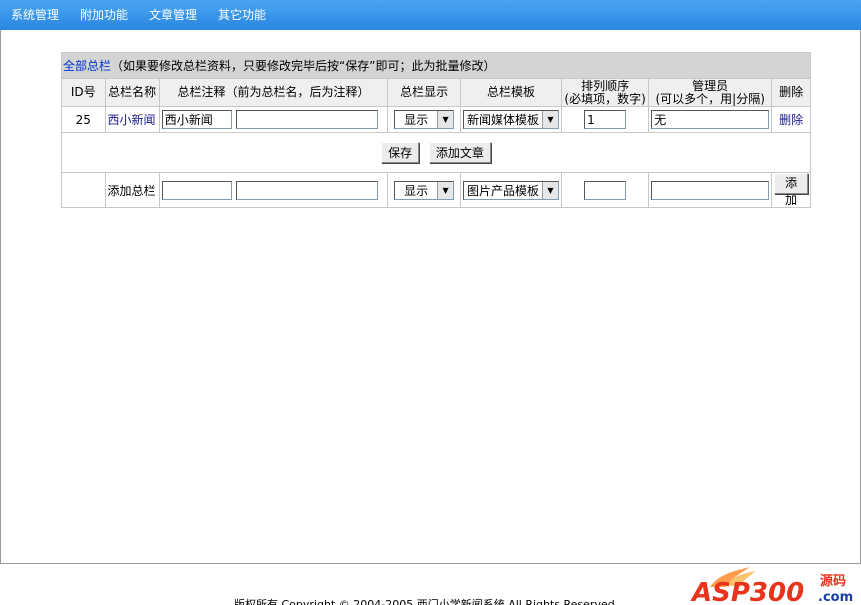  What do you see at coordinates (173, 14) in the screenshot?
I see `menu-item-articles: 文章管理` at bounding box center [173, 14].